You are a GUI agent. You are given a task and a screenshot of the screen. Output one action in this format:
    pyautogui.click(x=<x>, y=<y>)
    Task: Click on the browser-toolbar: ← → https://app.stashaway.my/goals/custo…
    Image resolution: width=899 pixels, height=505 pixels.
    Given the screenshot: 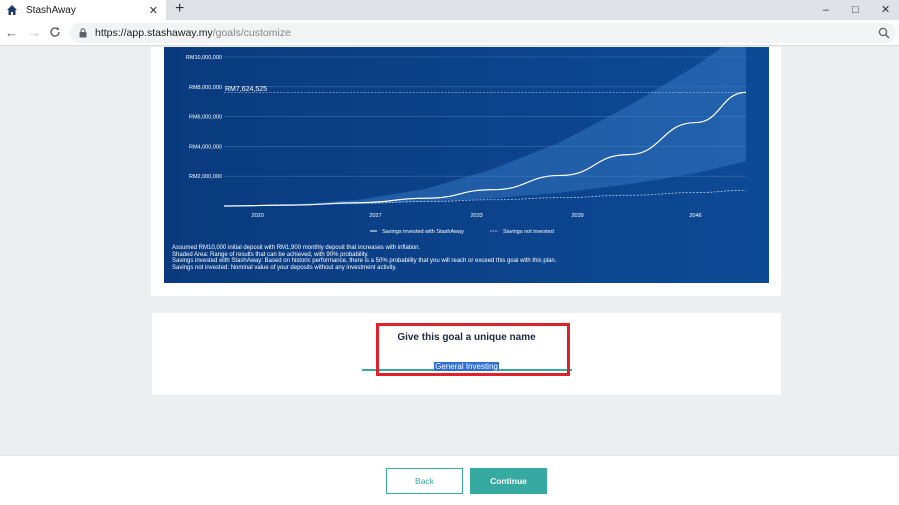 What is the action you would take?
    pyautogui.click(x=449, y=33)
    